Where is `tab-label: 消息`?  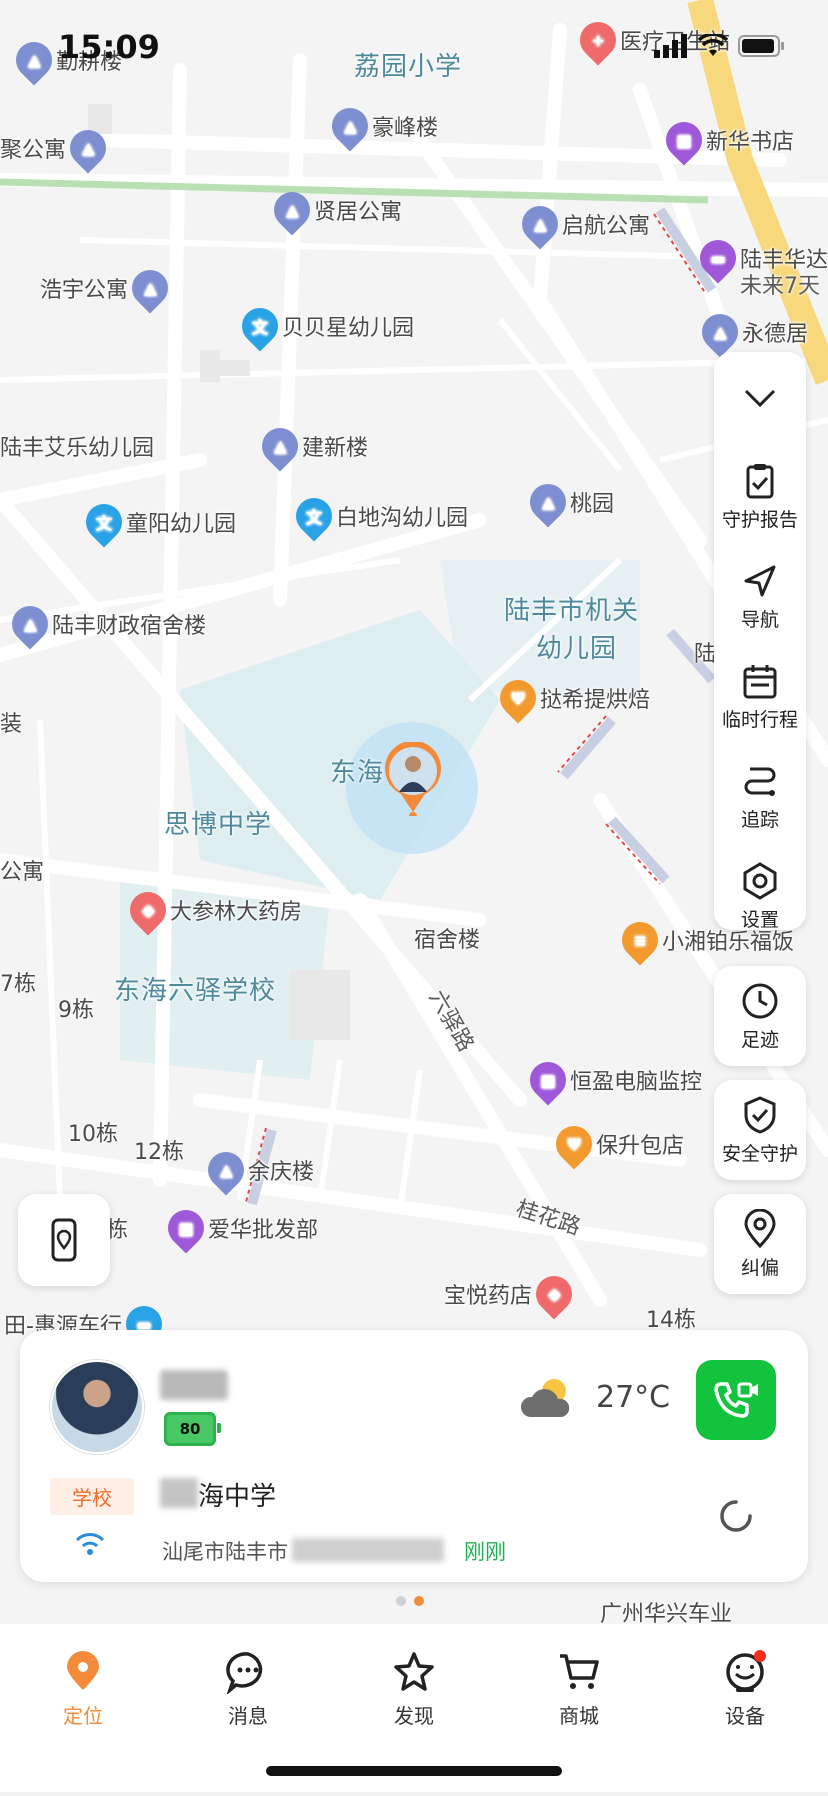
tab-label: 消息 is located at coordinates (248, 1716).